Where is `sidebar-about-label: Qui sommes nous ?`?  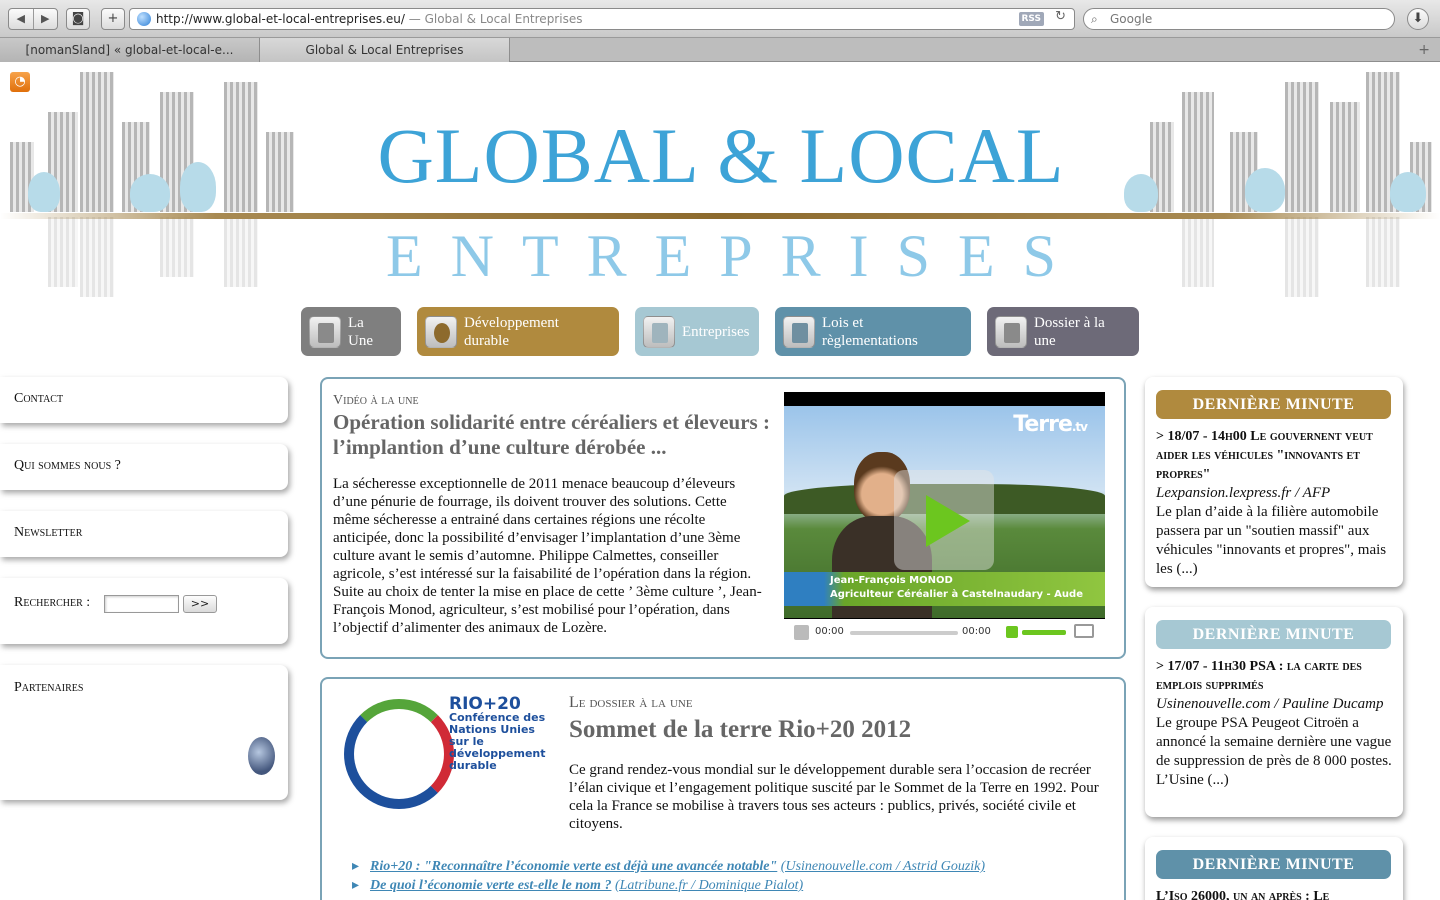 sidebar-about-label: Qui sommes nous ? is located at coordinates (67, 466).